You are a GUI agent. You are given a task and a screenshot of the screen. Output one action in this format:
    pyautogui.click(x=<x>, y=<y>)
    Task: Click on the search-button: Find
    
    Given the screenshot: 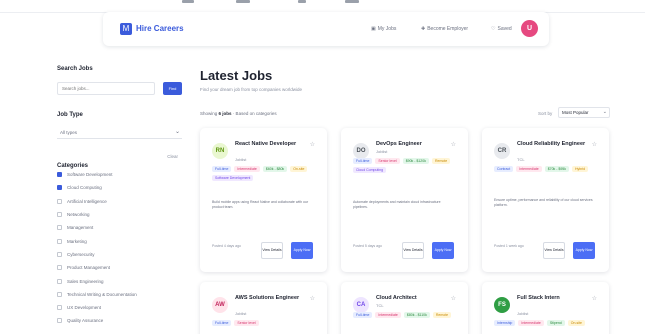 What is the action you would take?
    pyautogui.click(x=172, y=88)
    